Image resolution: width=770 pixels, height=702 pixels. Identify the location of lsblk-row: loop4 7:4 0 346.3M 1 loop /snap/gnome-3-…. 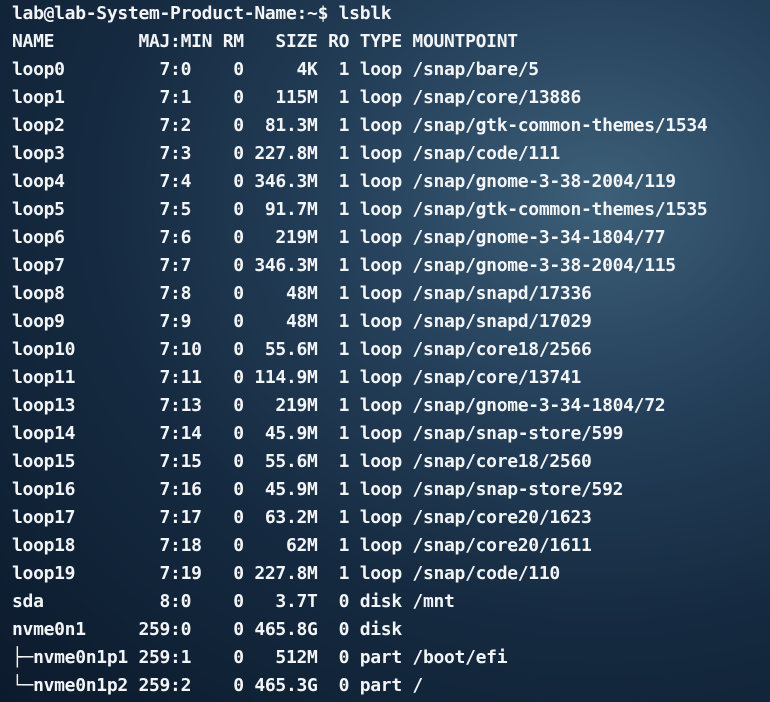
(344, 181).